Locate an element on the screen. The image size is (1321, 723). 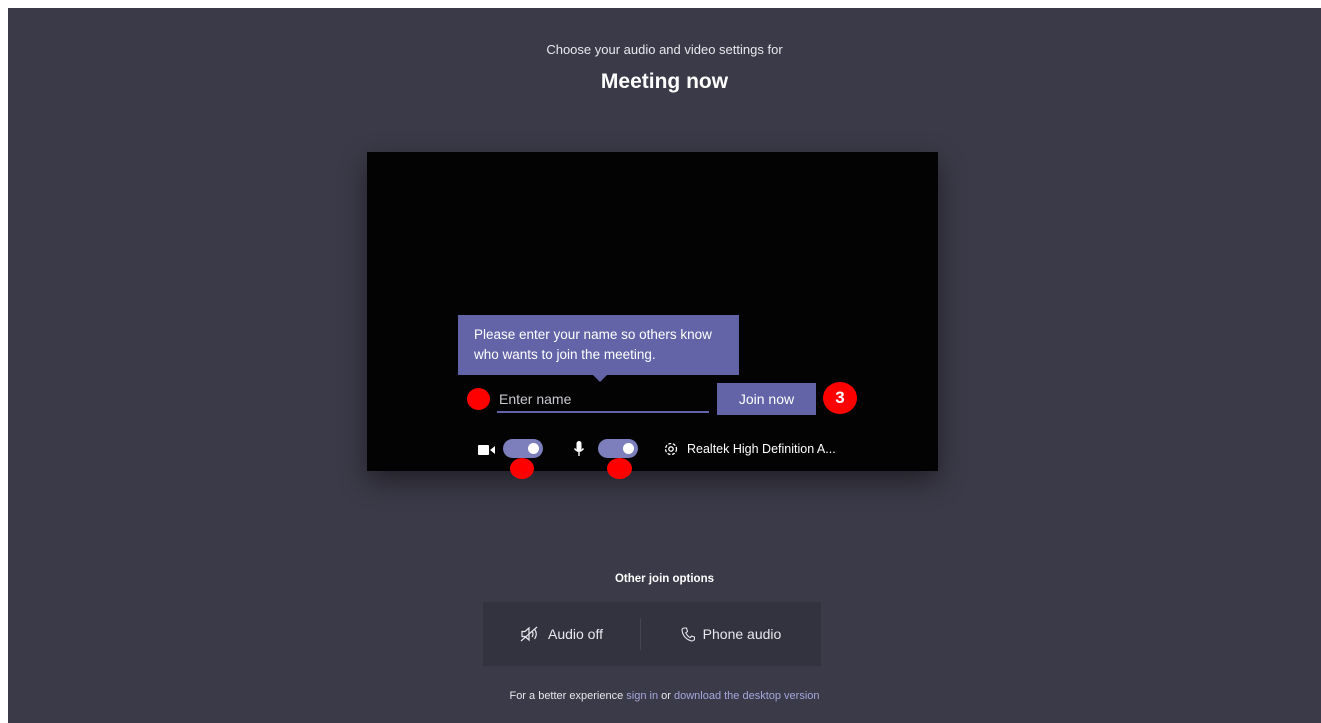
page-subtitle: Choose your audio and video settings for is located at coordinates (664, 49).